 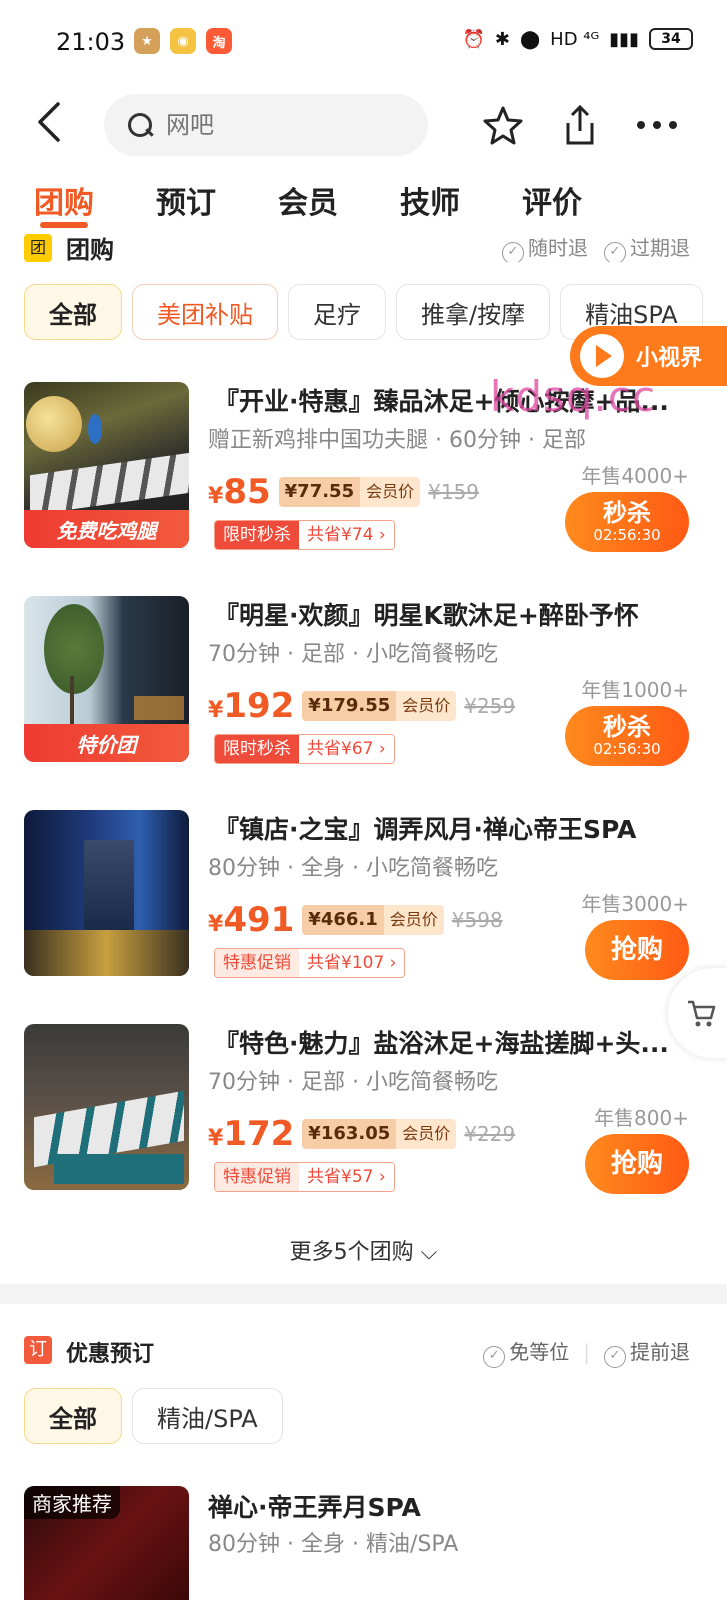 I want to click on member-price-tag: ¥466.1 会员价, so click(x=373, y=920).